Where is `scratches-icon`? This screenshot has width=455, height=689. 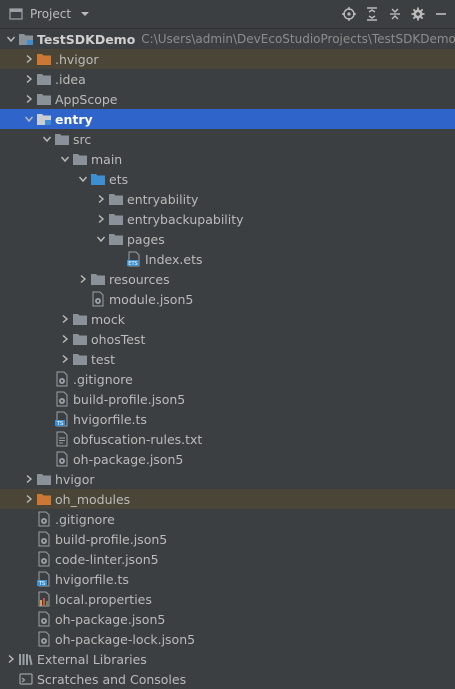 scratches-icon is located at coordinates (26, 679).